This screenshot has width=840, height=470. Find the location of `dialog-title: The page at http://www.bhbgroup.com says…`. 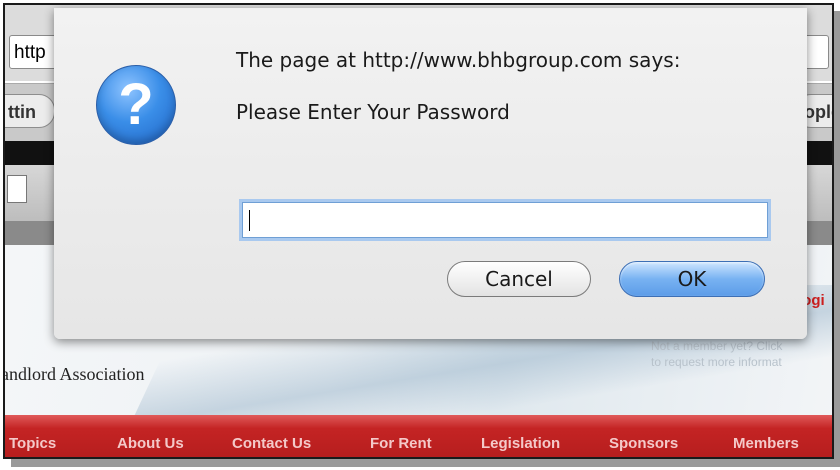

dialog-title: The page at http://www.bhbgroup.com says… is located at coordinates (458, 60).